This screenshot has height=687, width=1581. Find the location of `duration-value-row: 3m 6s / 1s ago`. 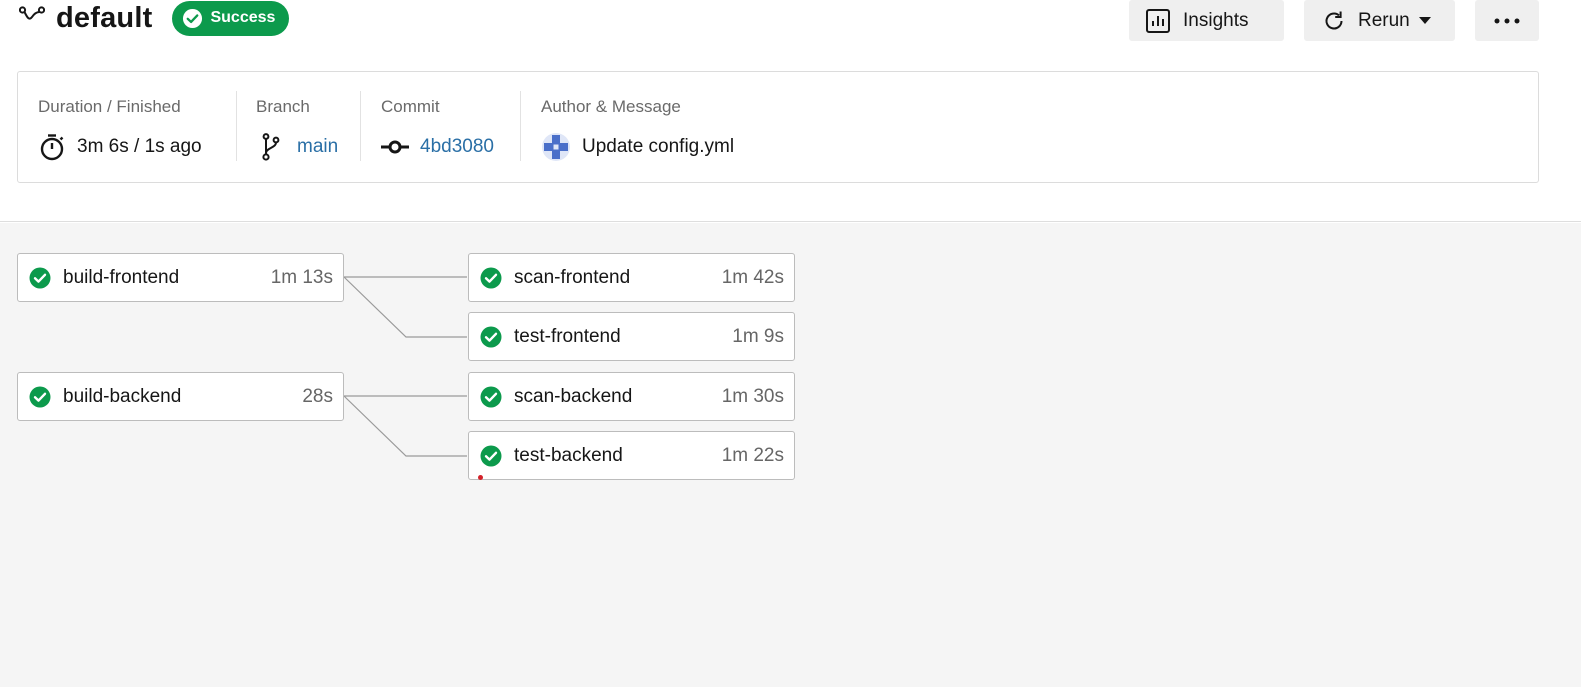

duration-value-row: 3m 6s / 1s ago is located at coordinates (120, 147).